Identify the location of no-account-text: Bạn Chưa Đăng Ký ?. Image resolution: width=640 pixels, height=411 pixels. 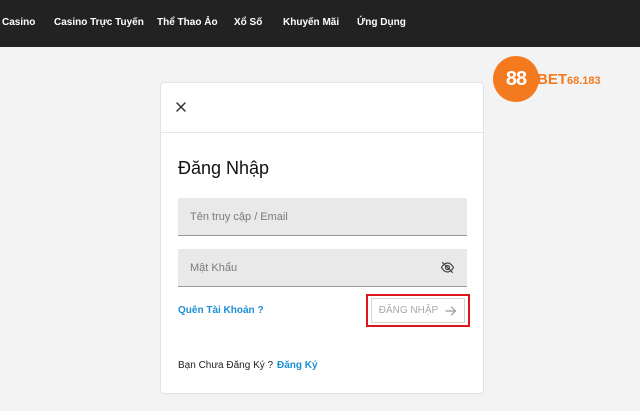
(226, 365).